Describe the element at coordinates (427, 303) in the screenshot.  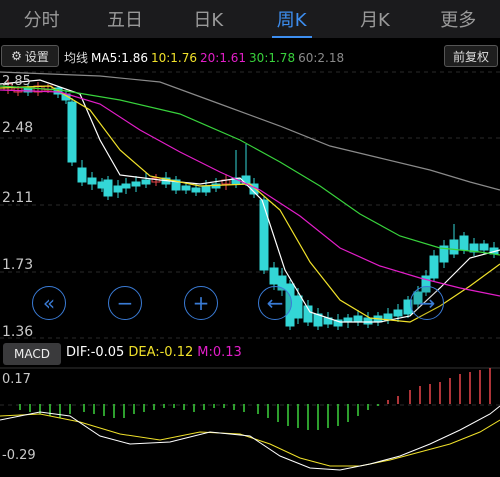
I see `forward-icon: →` at that location.